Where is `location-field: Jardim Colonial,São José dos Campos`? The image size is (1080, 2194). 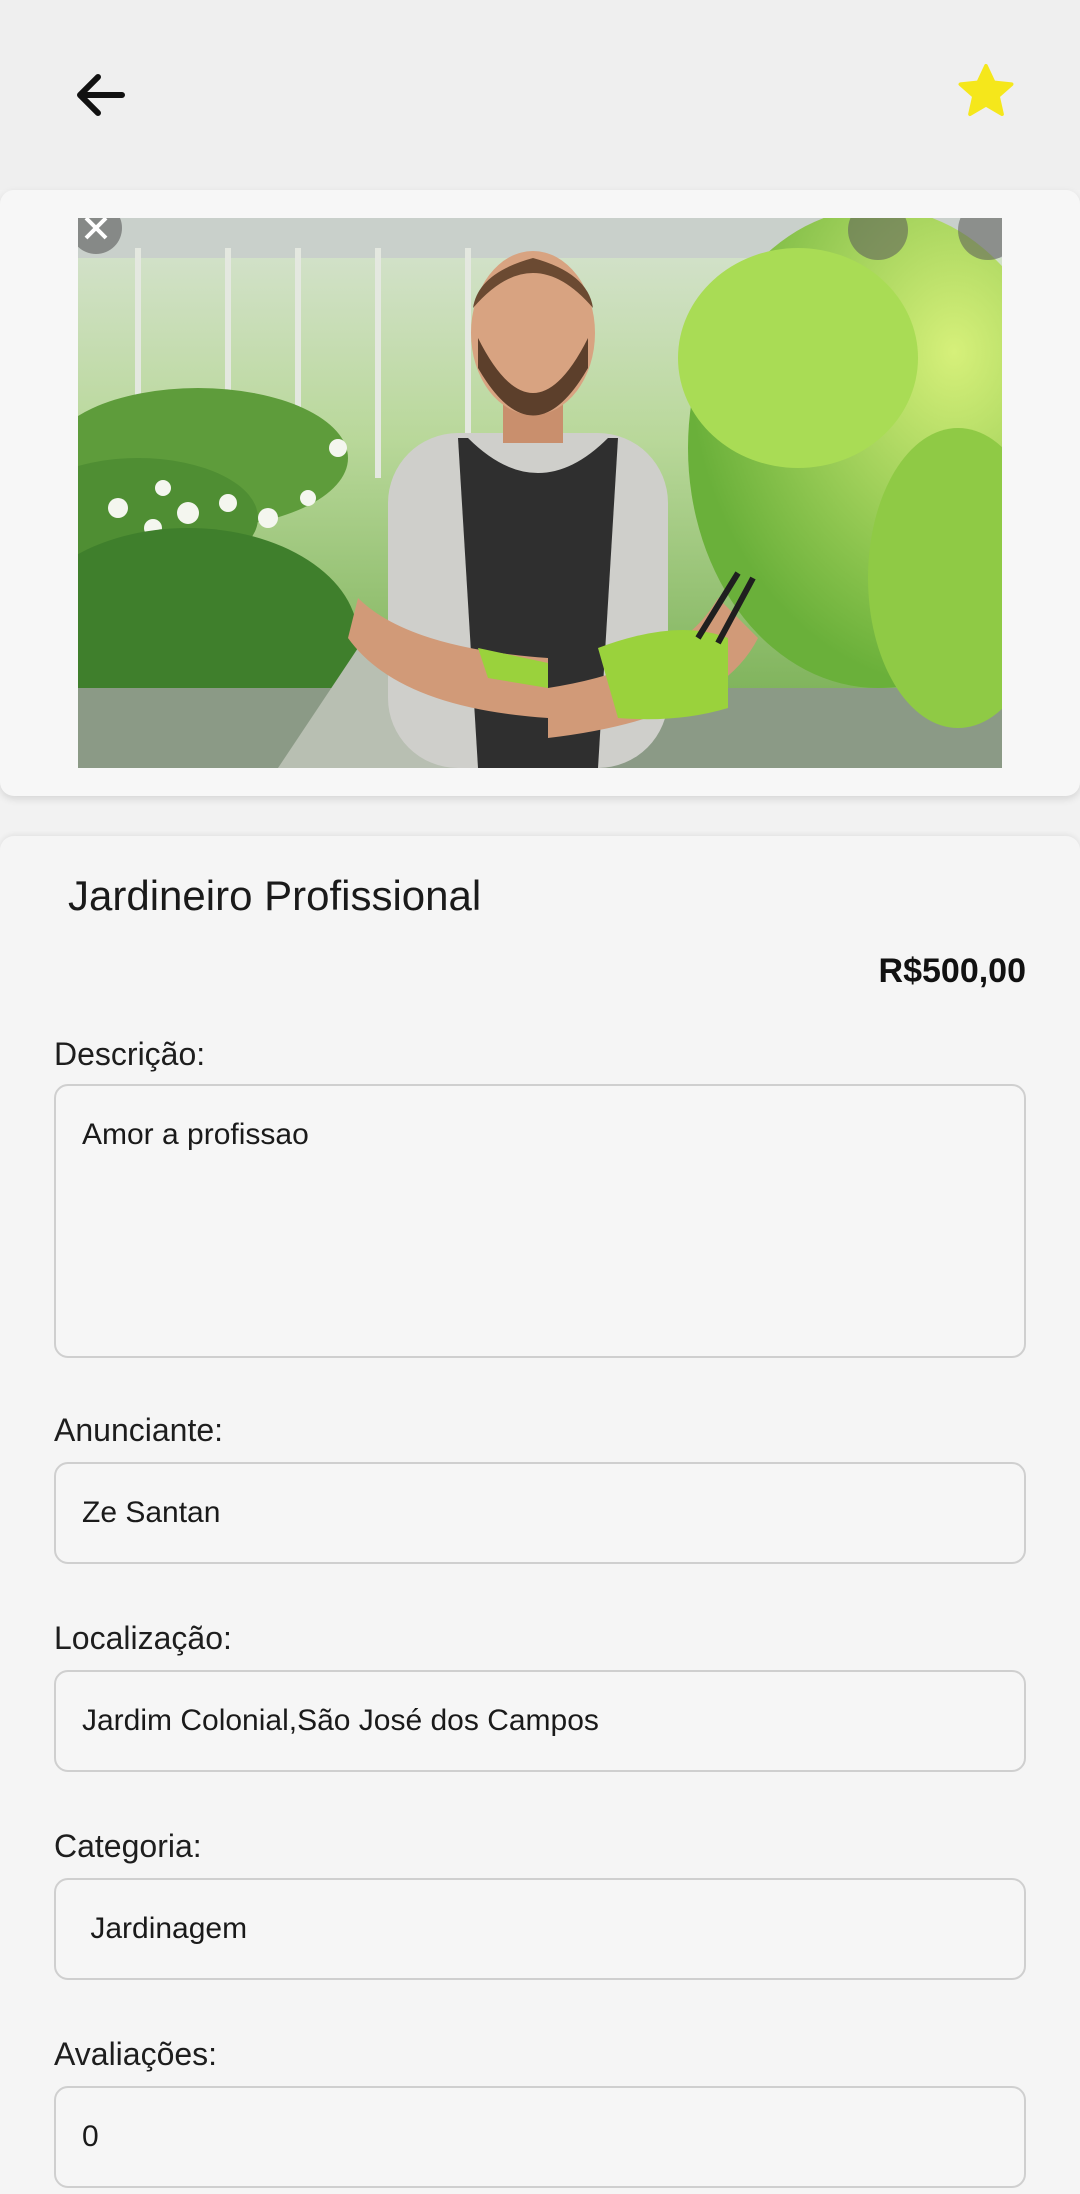
location-field: Jardim Colonial,São José dos Campos is located at coordinates (540, 1721).